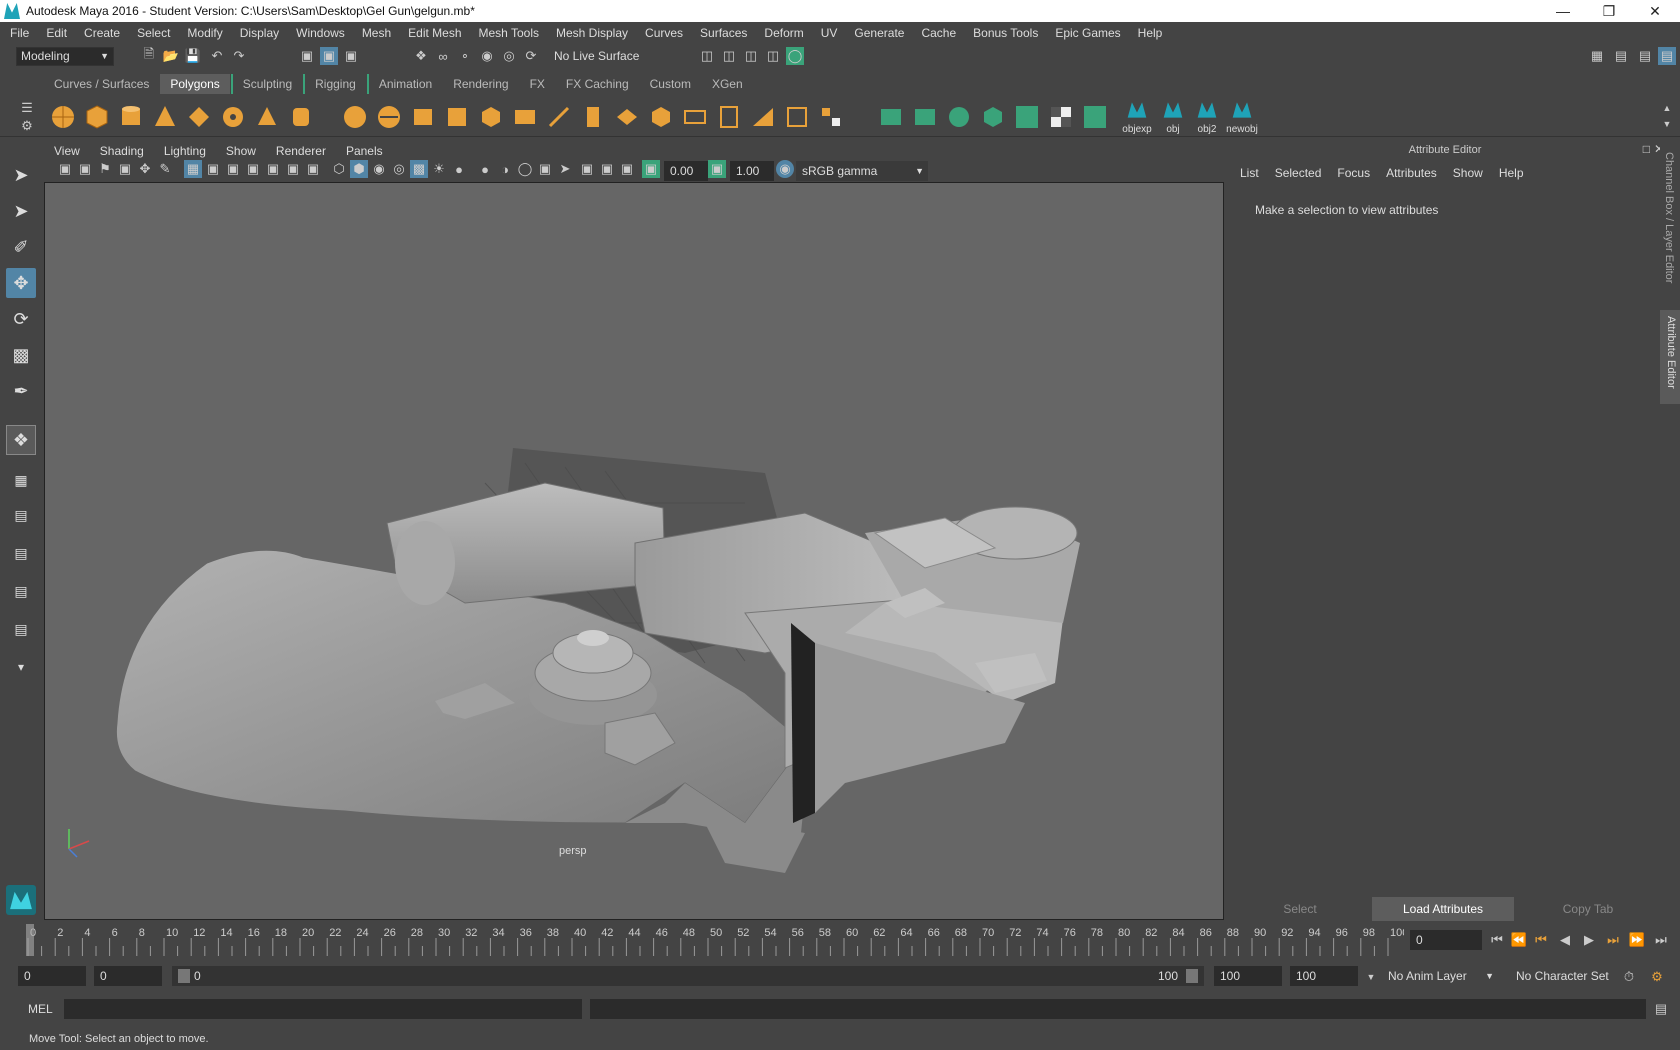  What do you see at coordinates (1588, 909) in the screenshot?
I see `ae-copy-tab-button: Copy Tab` at bounding box center [1588, 909].